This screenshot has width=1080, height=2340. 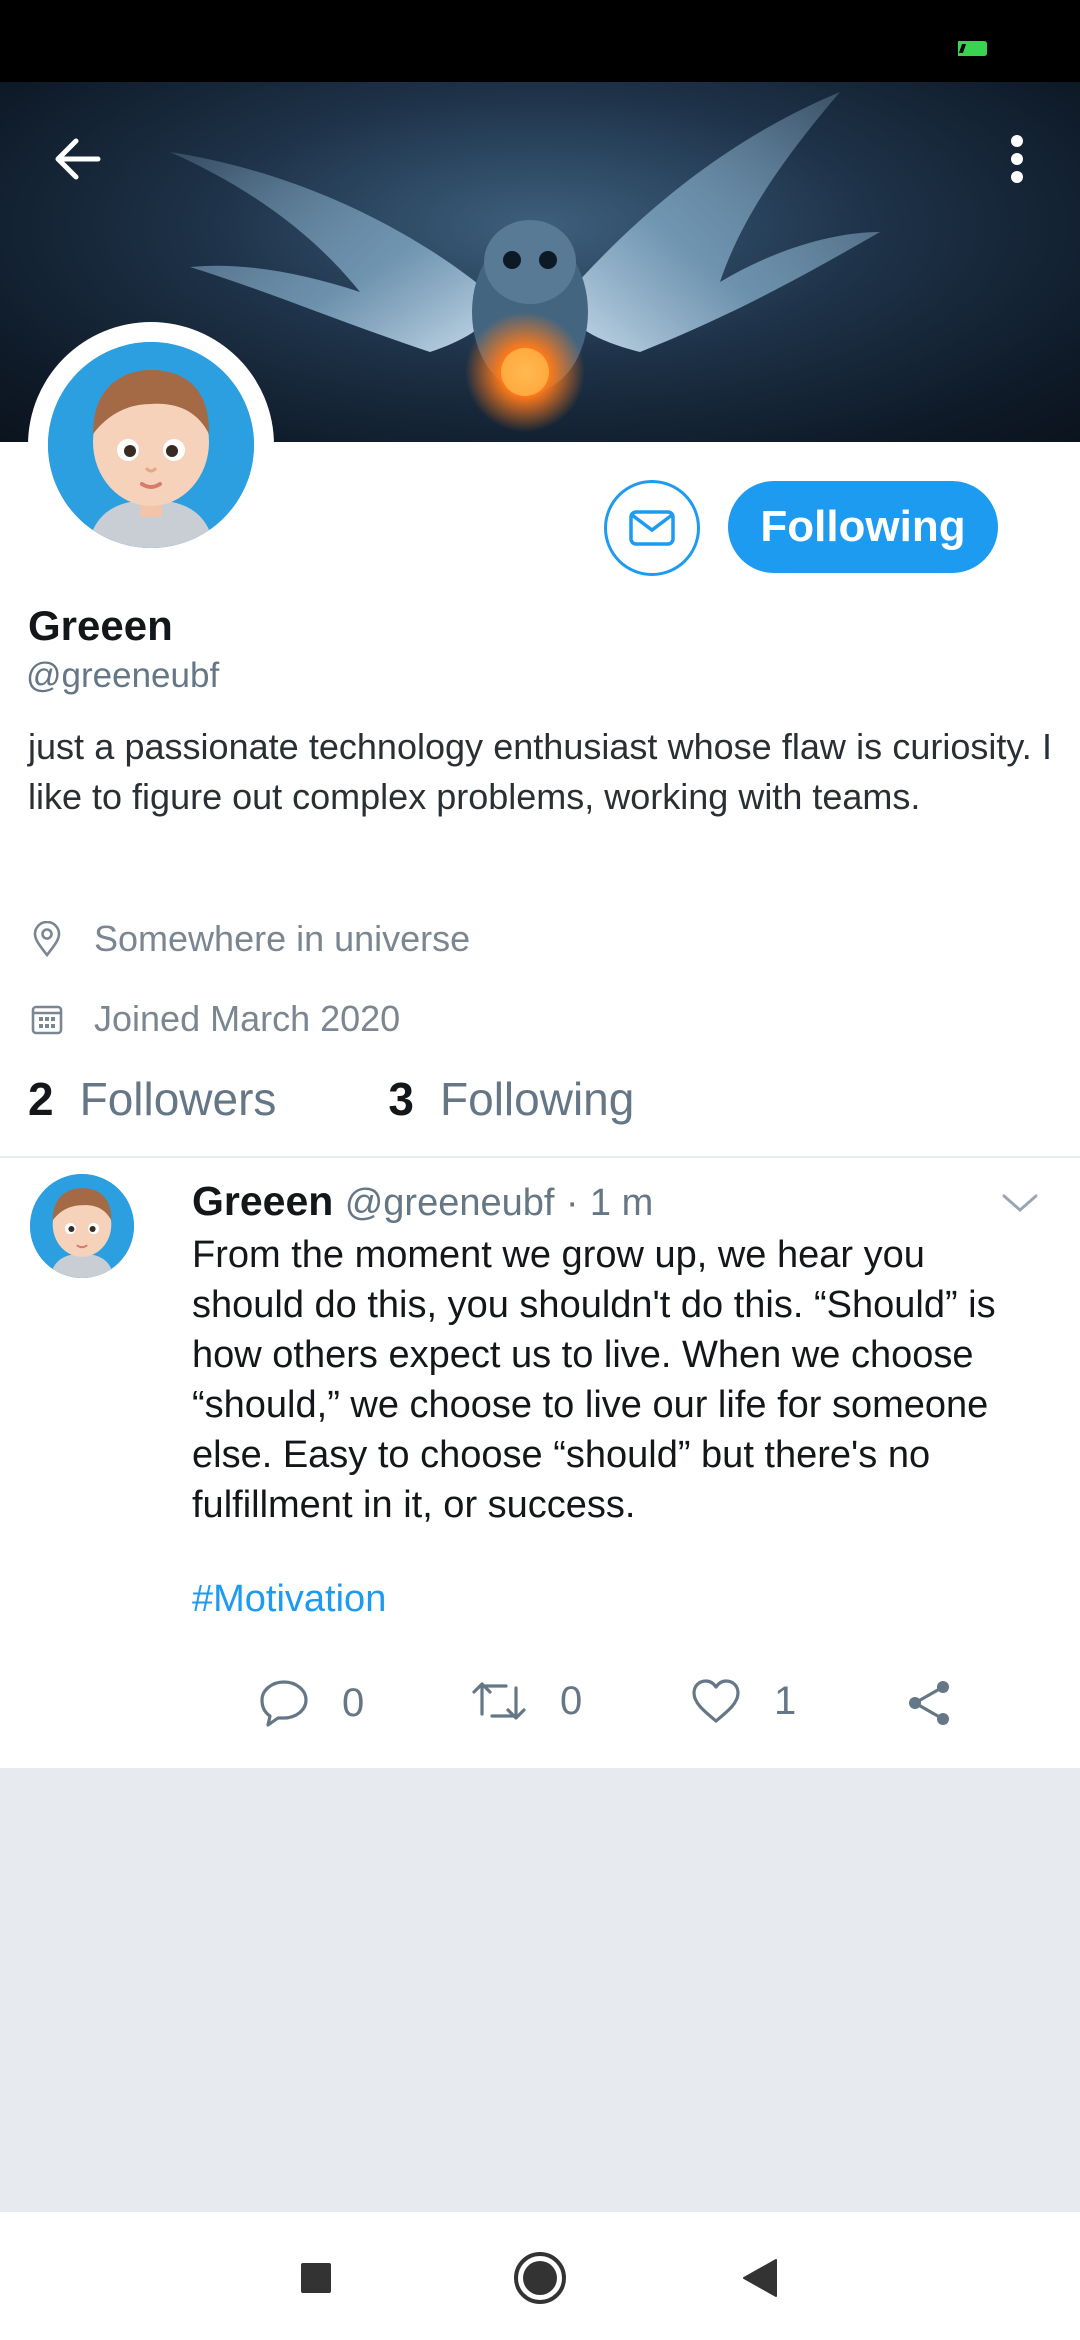 I want to click on more-vertical-icon, so click(x=1017, y=159).